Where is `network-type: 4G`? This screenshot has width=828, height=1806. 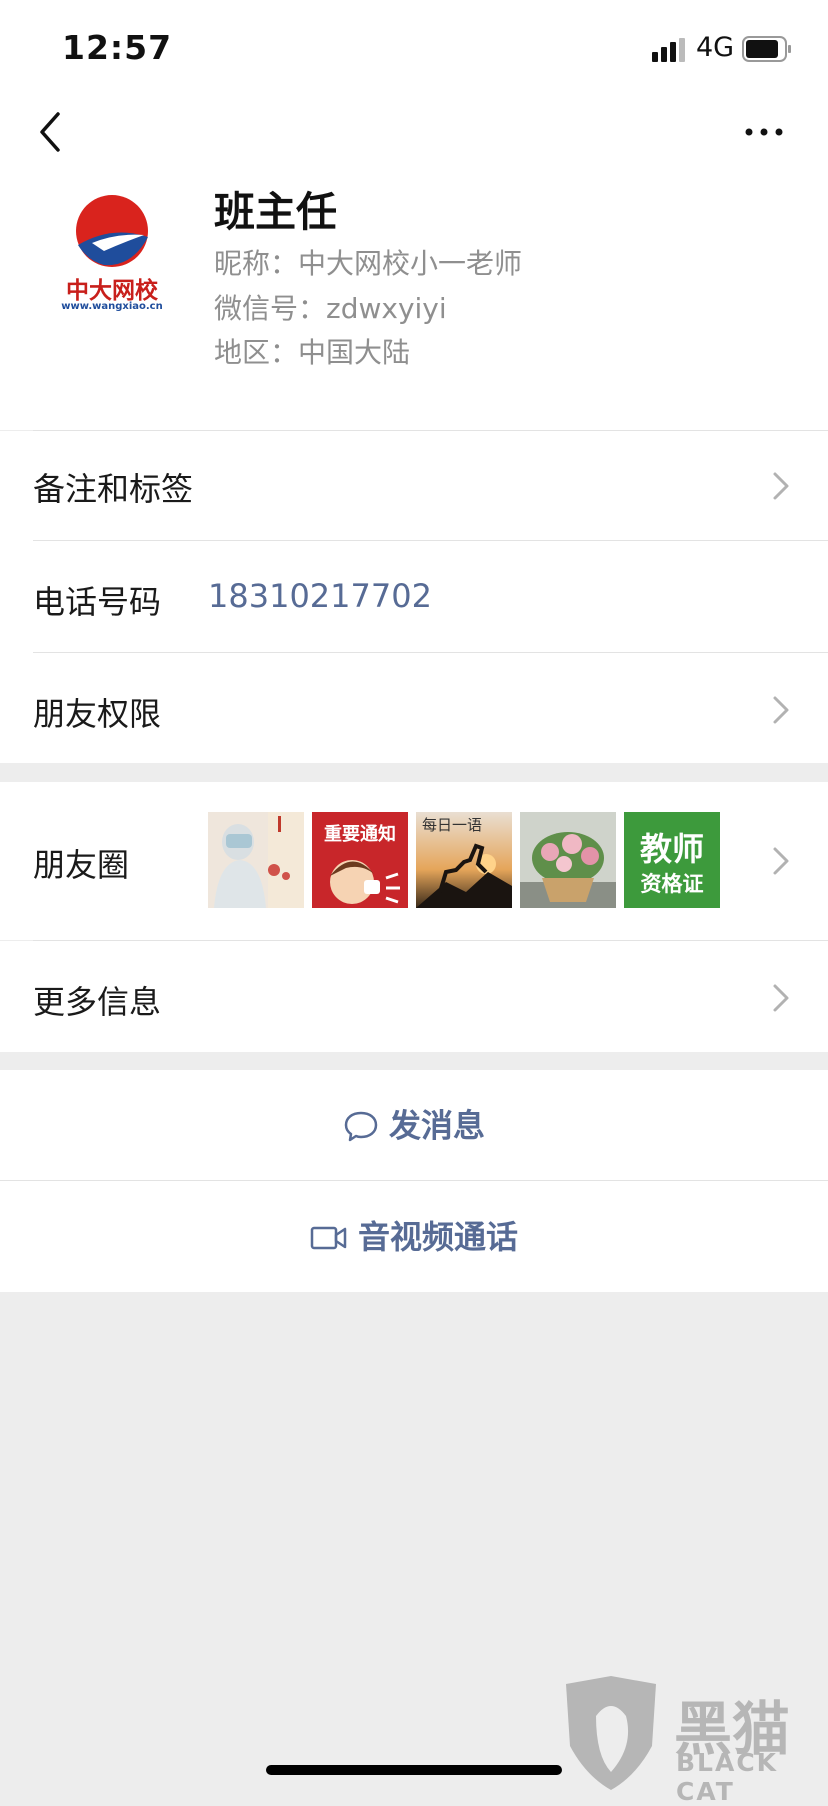 network-type: 4G is located at coordinates (715, 47).